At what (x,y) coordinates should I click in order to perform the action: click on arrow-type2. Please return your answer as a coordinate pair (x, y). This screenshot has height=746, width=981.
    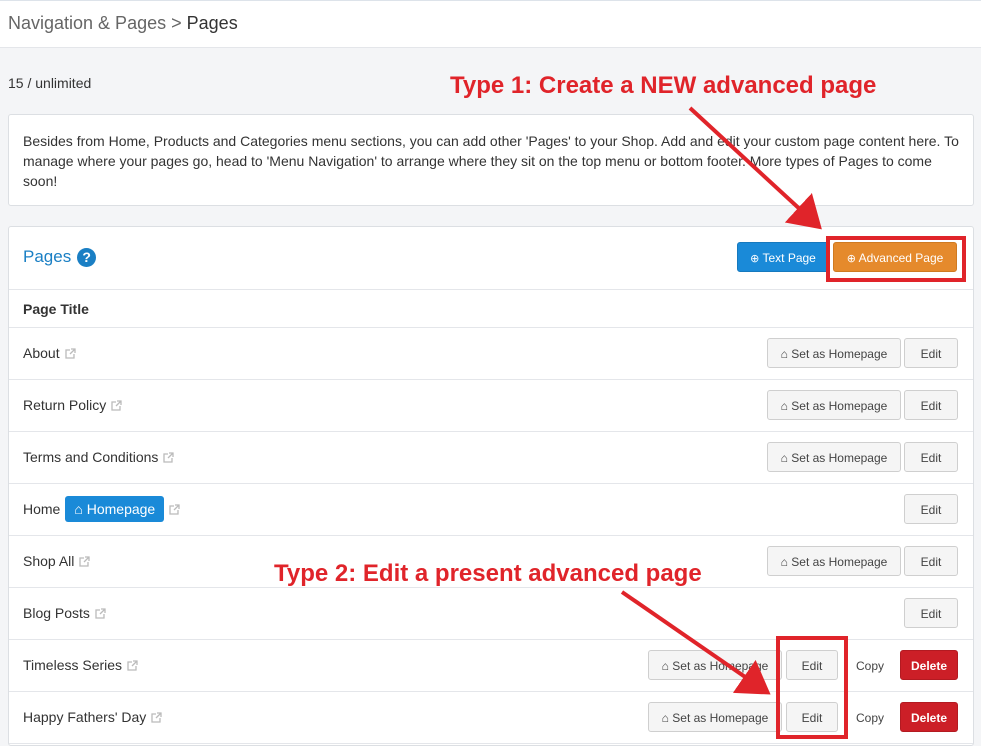
    Looking at the image, I should click on (695, 642).